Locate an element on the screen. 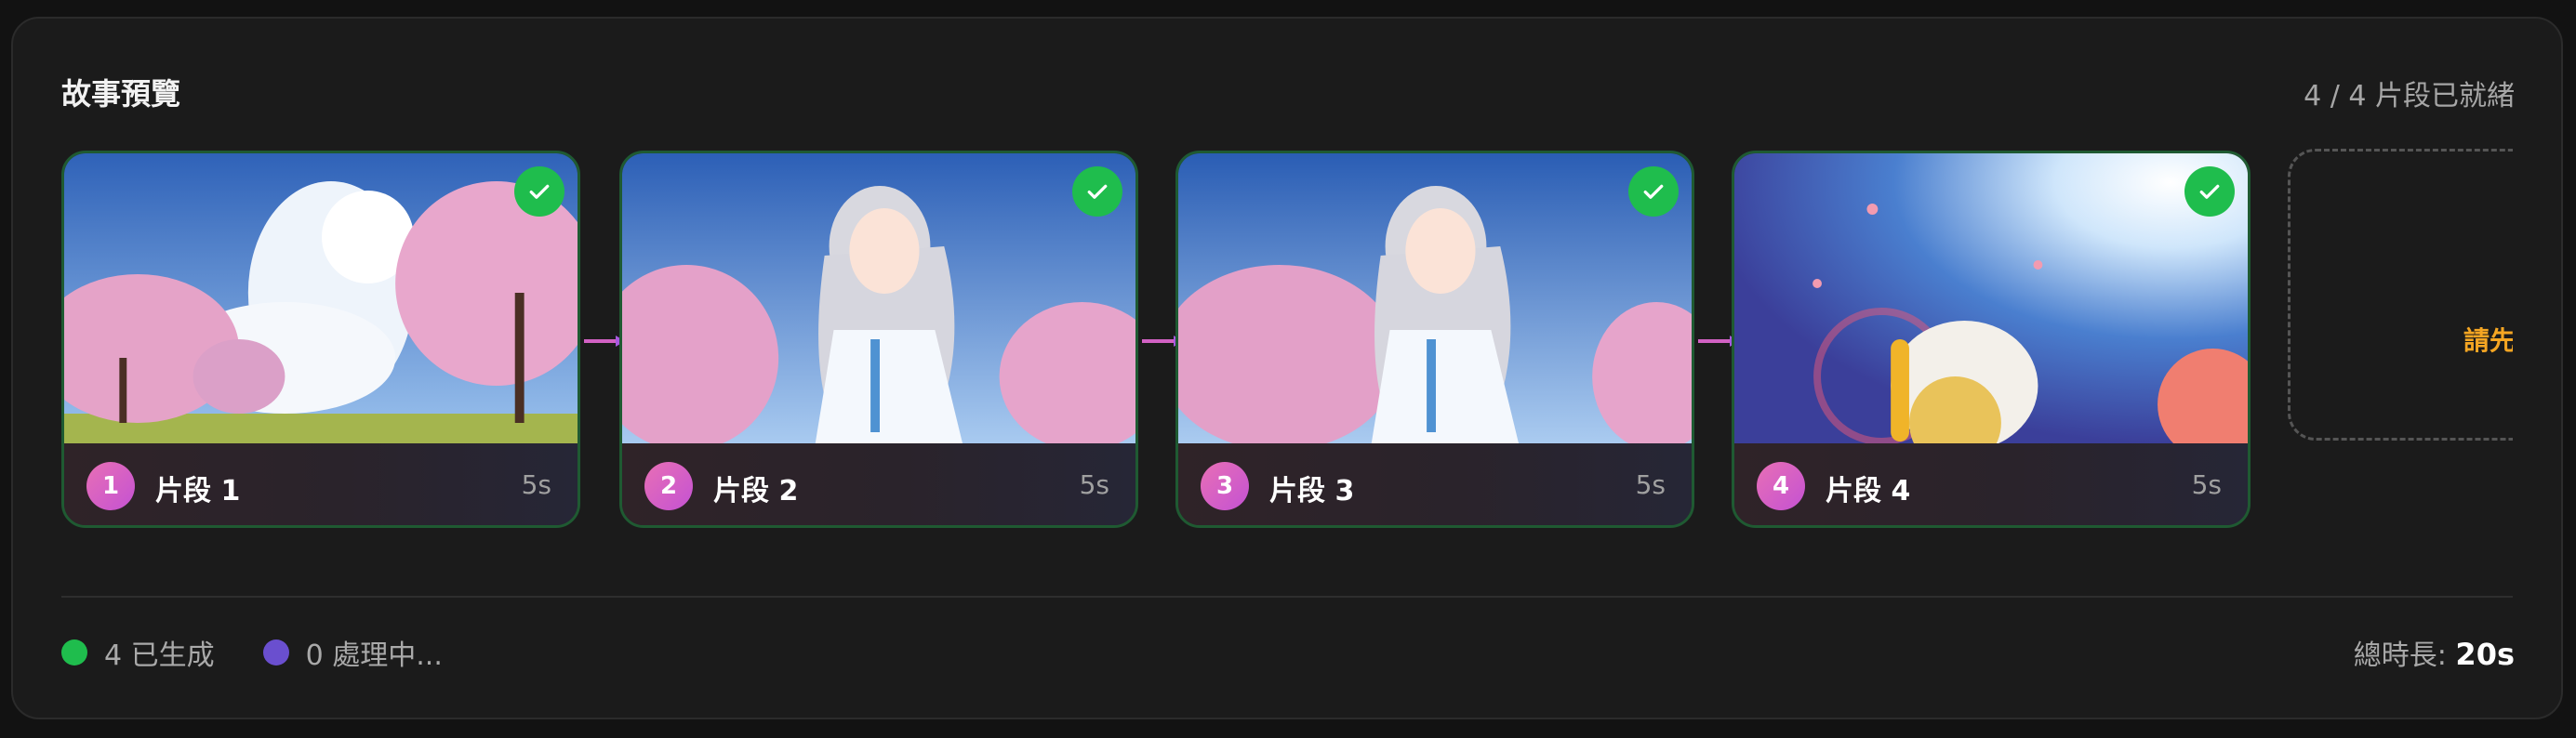 This screenshot has width=2576, height=738. processing-dot-icon is located at coordinates (275, 652).